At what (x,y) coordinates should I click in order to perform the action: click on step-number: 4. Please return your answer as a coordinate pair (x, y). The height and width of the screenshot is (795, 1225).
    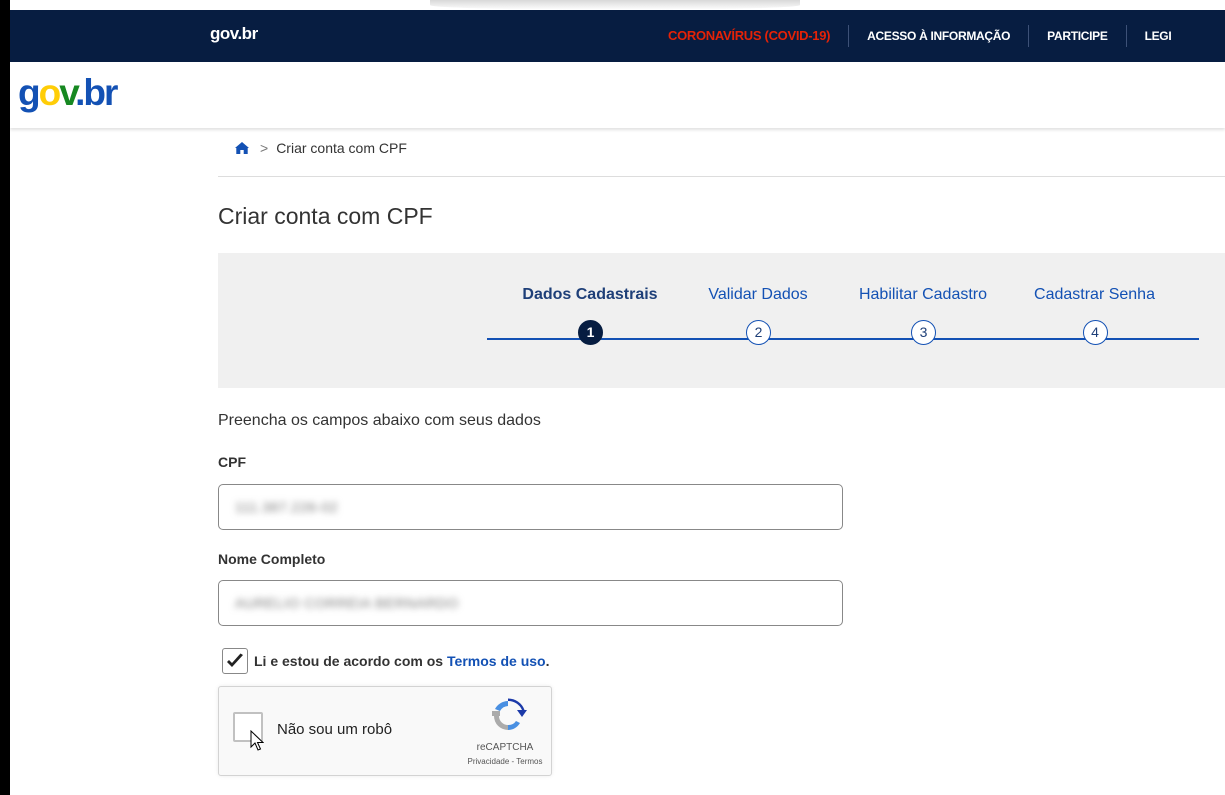
    Looking at the image, I should click on (1095, 332).